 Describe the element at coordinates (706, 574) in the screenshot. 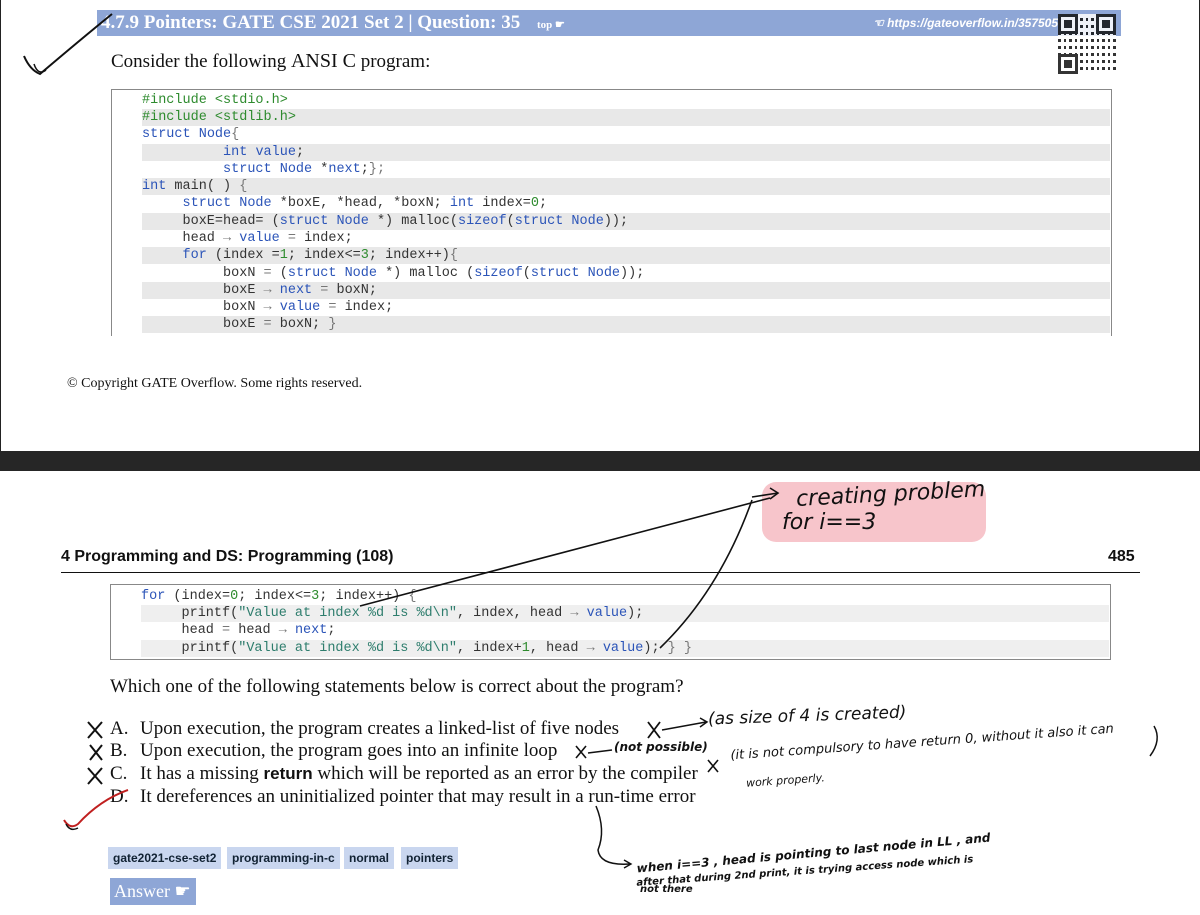

I see `arrow-line-head-value` at that location.